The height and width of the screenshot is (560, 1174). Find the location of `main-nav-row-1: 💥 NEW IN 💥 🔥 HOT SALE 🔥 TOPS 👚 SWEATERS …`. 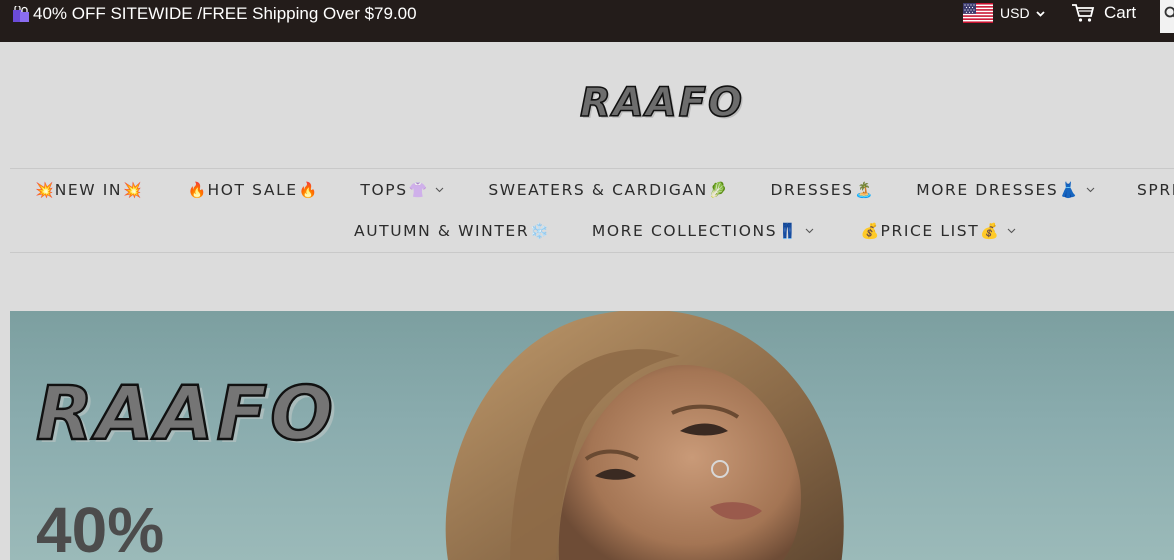

main-nav-row-1: 💥 NEW IN 💥 🔥 HOT SALE 🔥 TOPS 👚 SWEATERS … is located at coordinates (604, 190).